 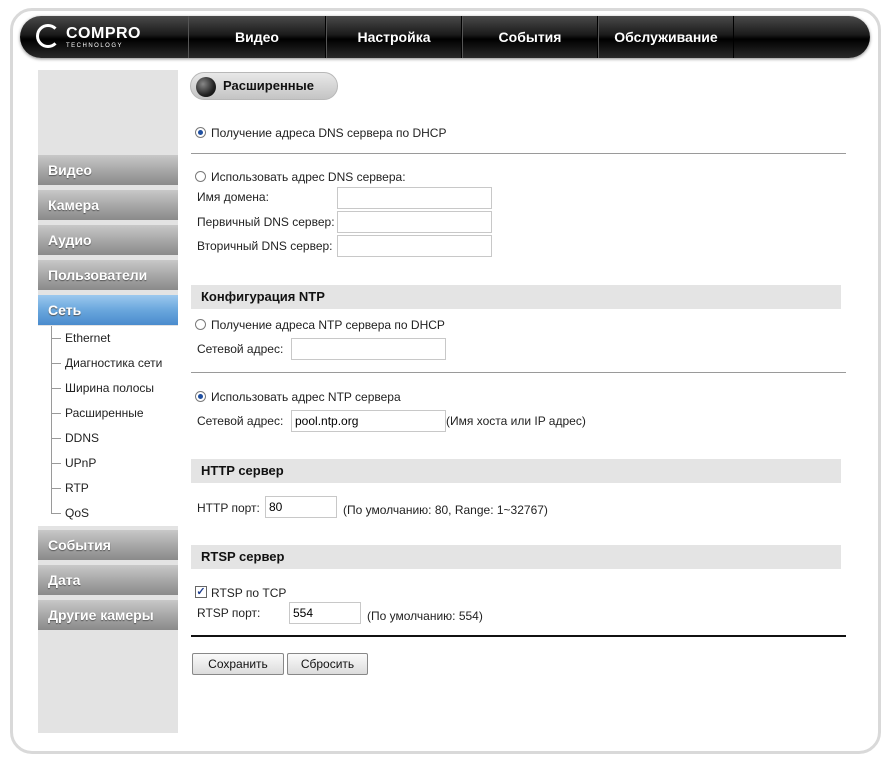 What do you see at coordinates (200, 132) in the screenshot?
I see `dns-dhcp-radio` at bounding box center [200, 132].